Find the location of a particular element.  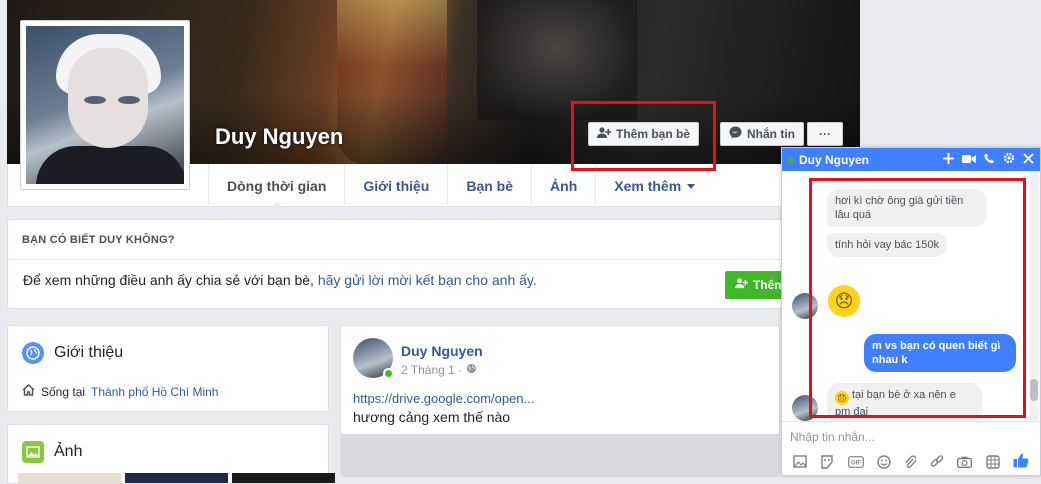

more-label: ··· is located at coordinates (825, 134).